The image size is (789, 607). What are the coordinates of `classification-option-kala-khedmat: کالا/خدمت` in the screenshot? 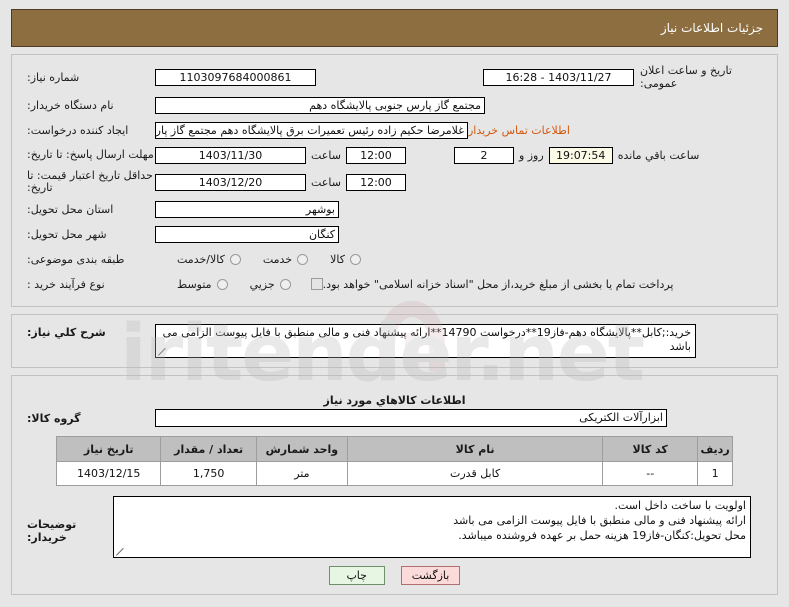 It's located at (209, 259).